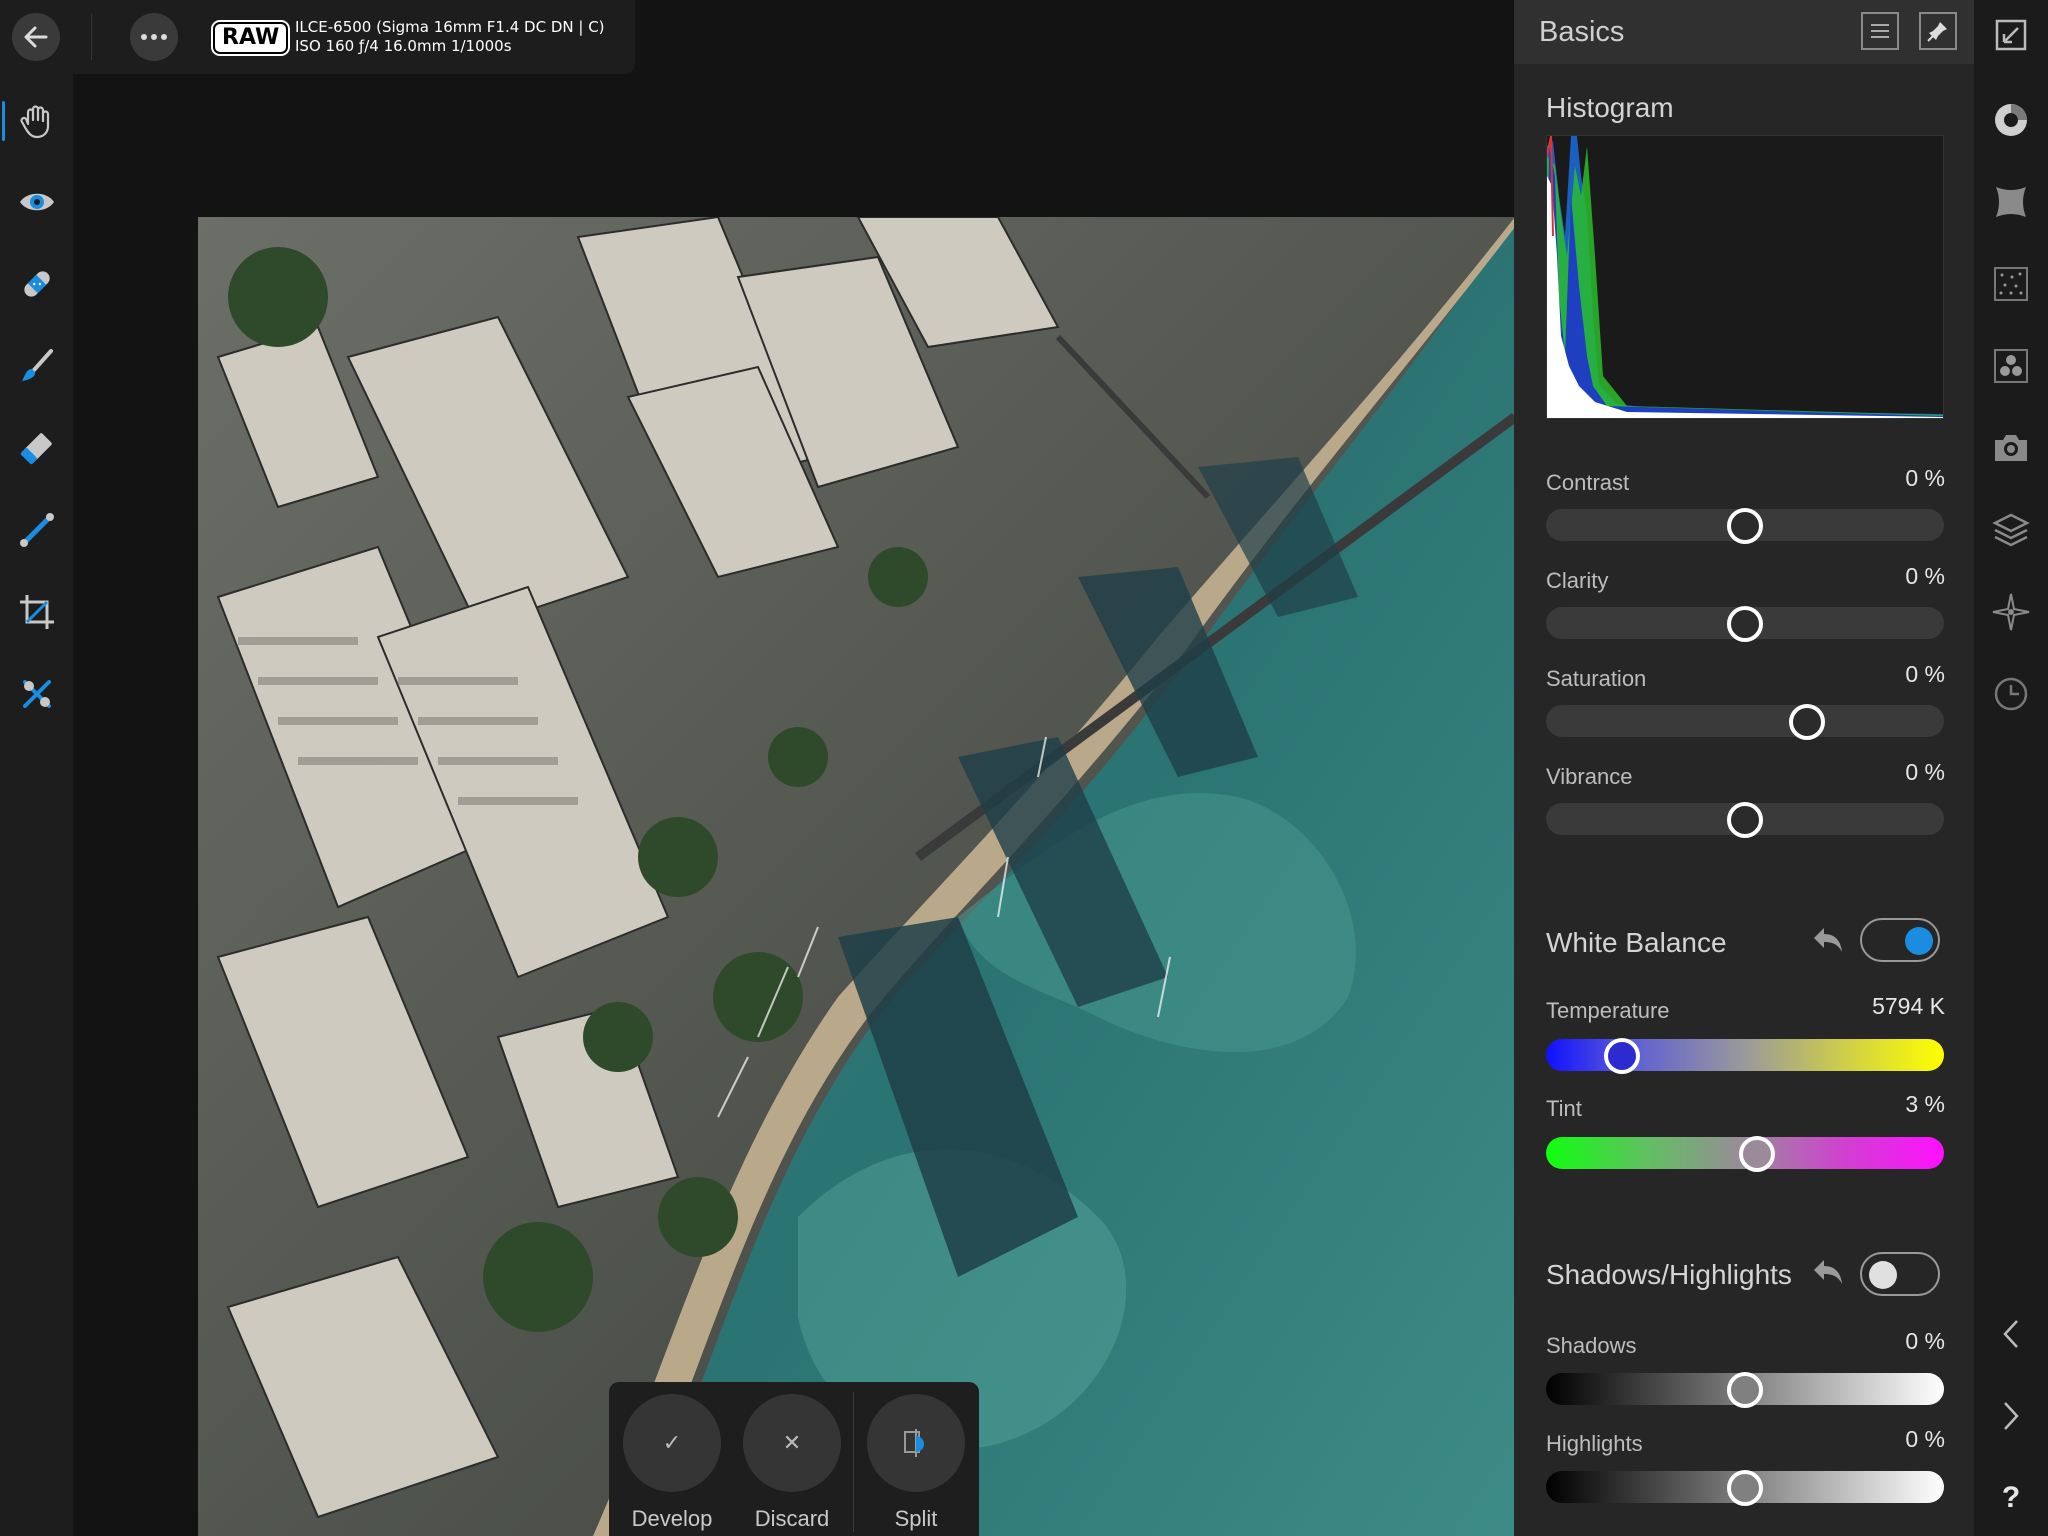 Image resolution: width=2048 pixels, height=1536 pixels. What do you see at coordinates (1591, 1345) in the screenshot?
I see `shadows-label: Shadows` at bounding box center [1591, 1345].